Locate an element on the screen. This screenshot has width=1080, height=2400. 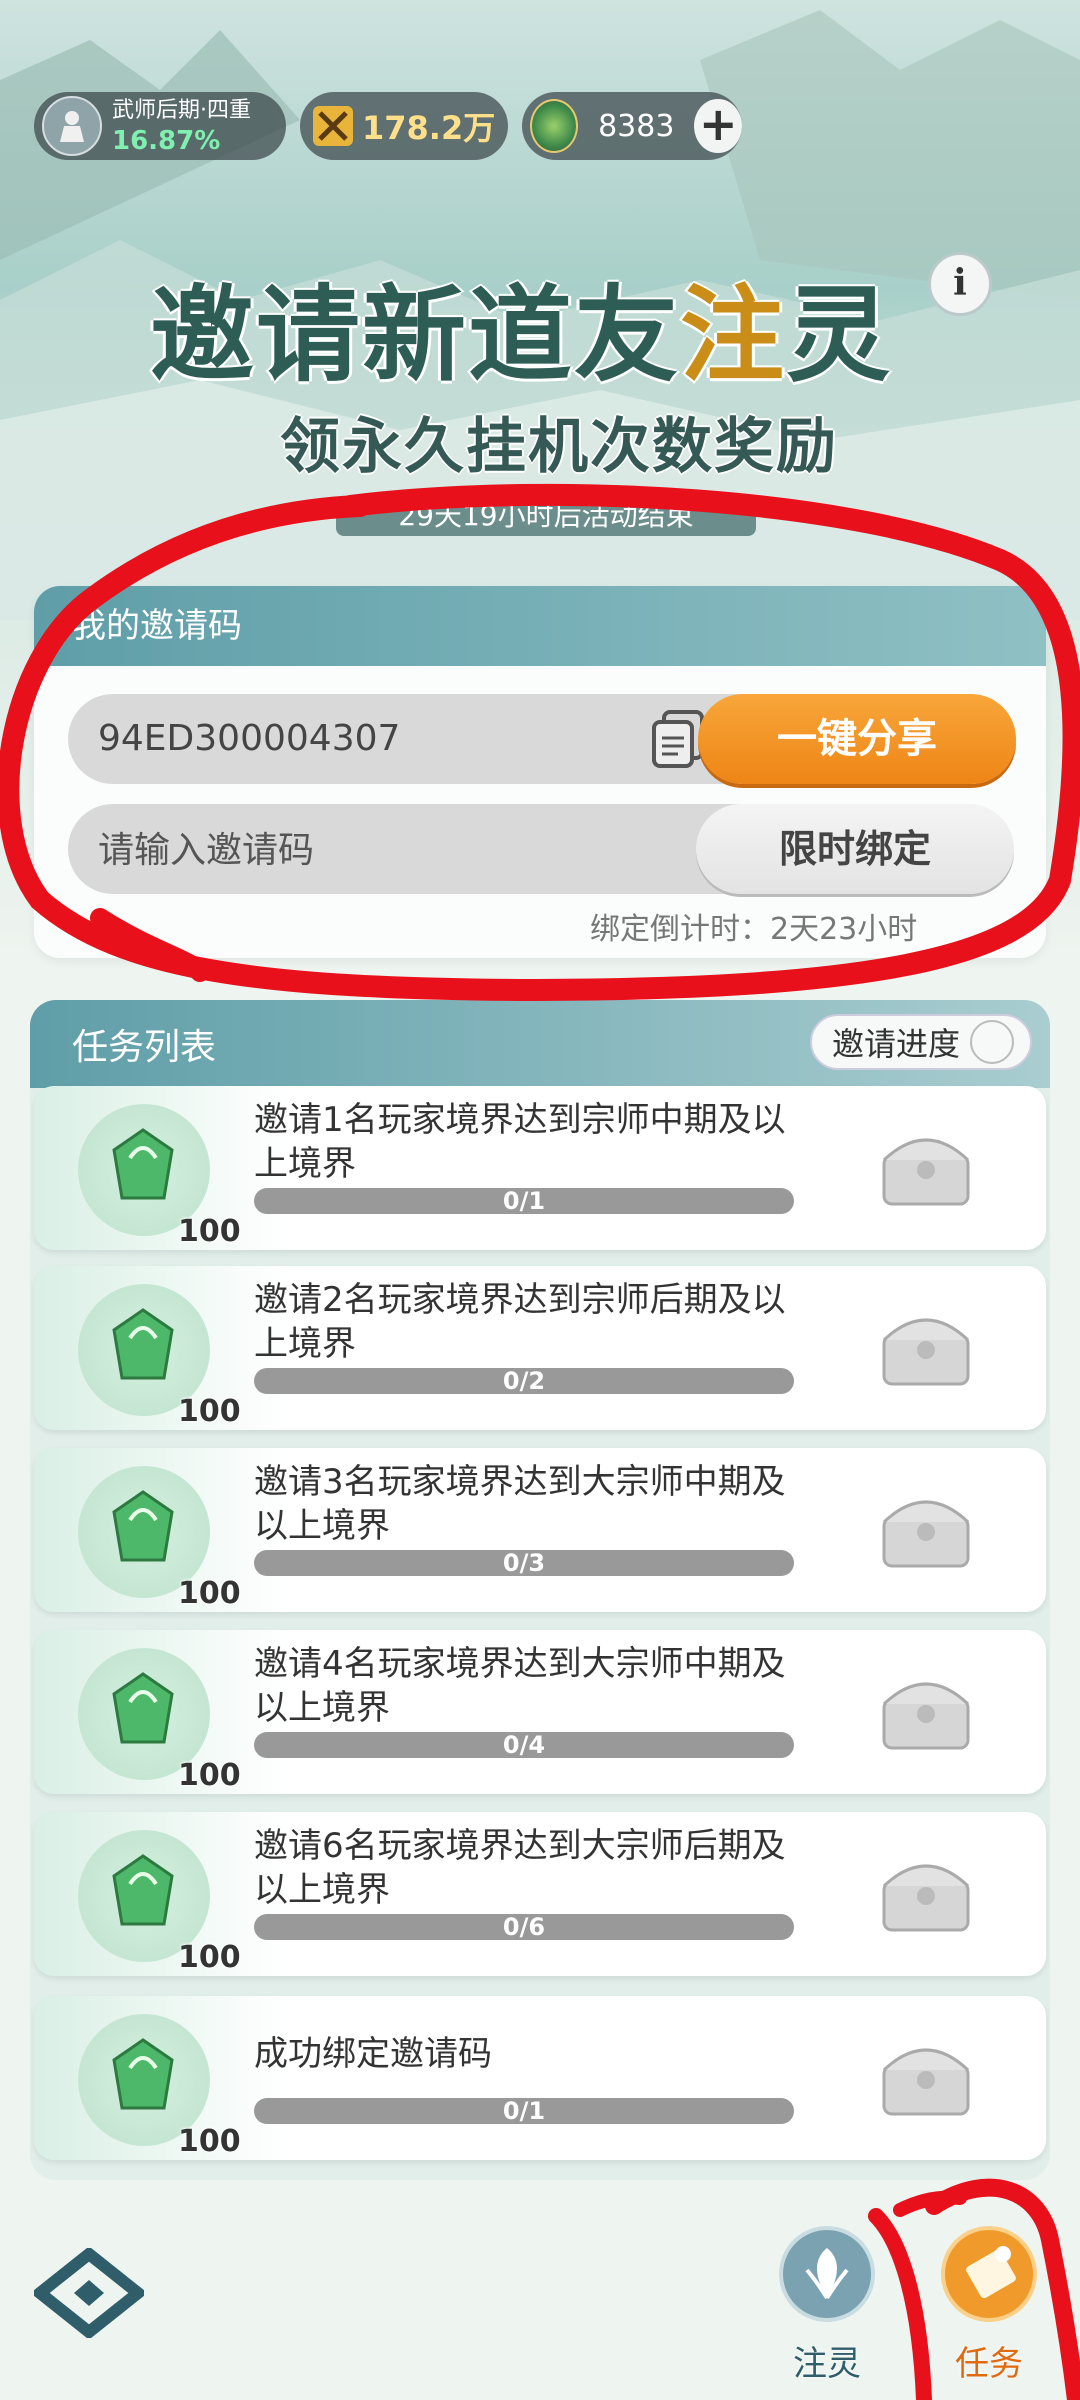
invite-code-input-row: 限时绑定 is located at coordinates (541, 850).